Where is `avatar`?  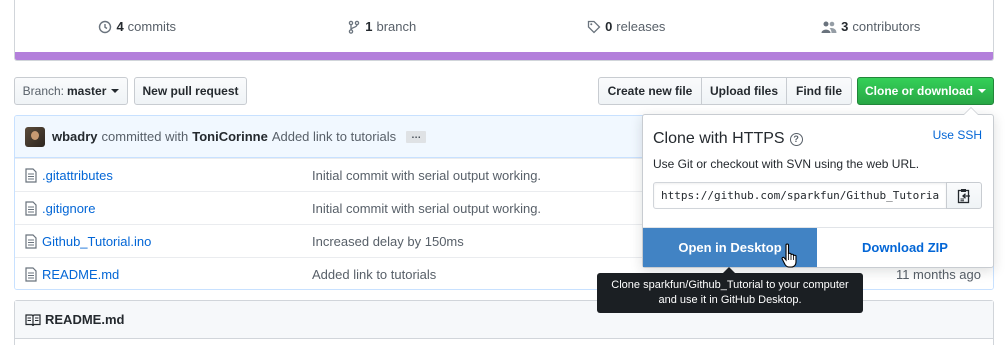
avatar is located at coordinates (35, 136).